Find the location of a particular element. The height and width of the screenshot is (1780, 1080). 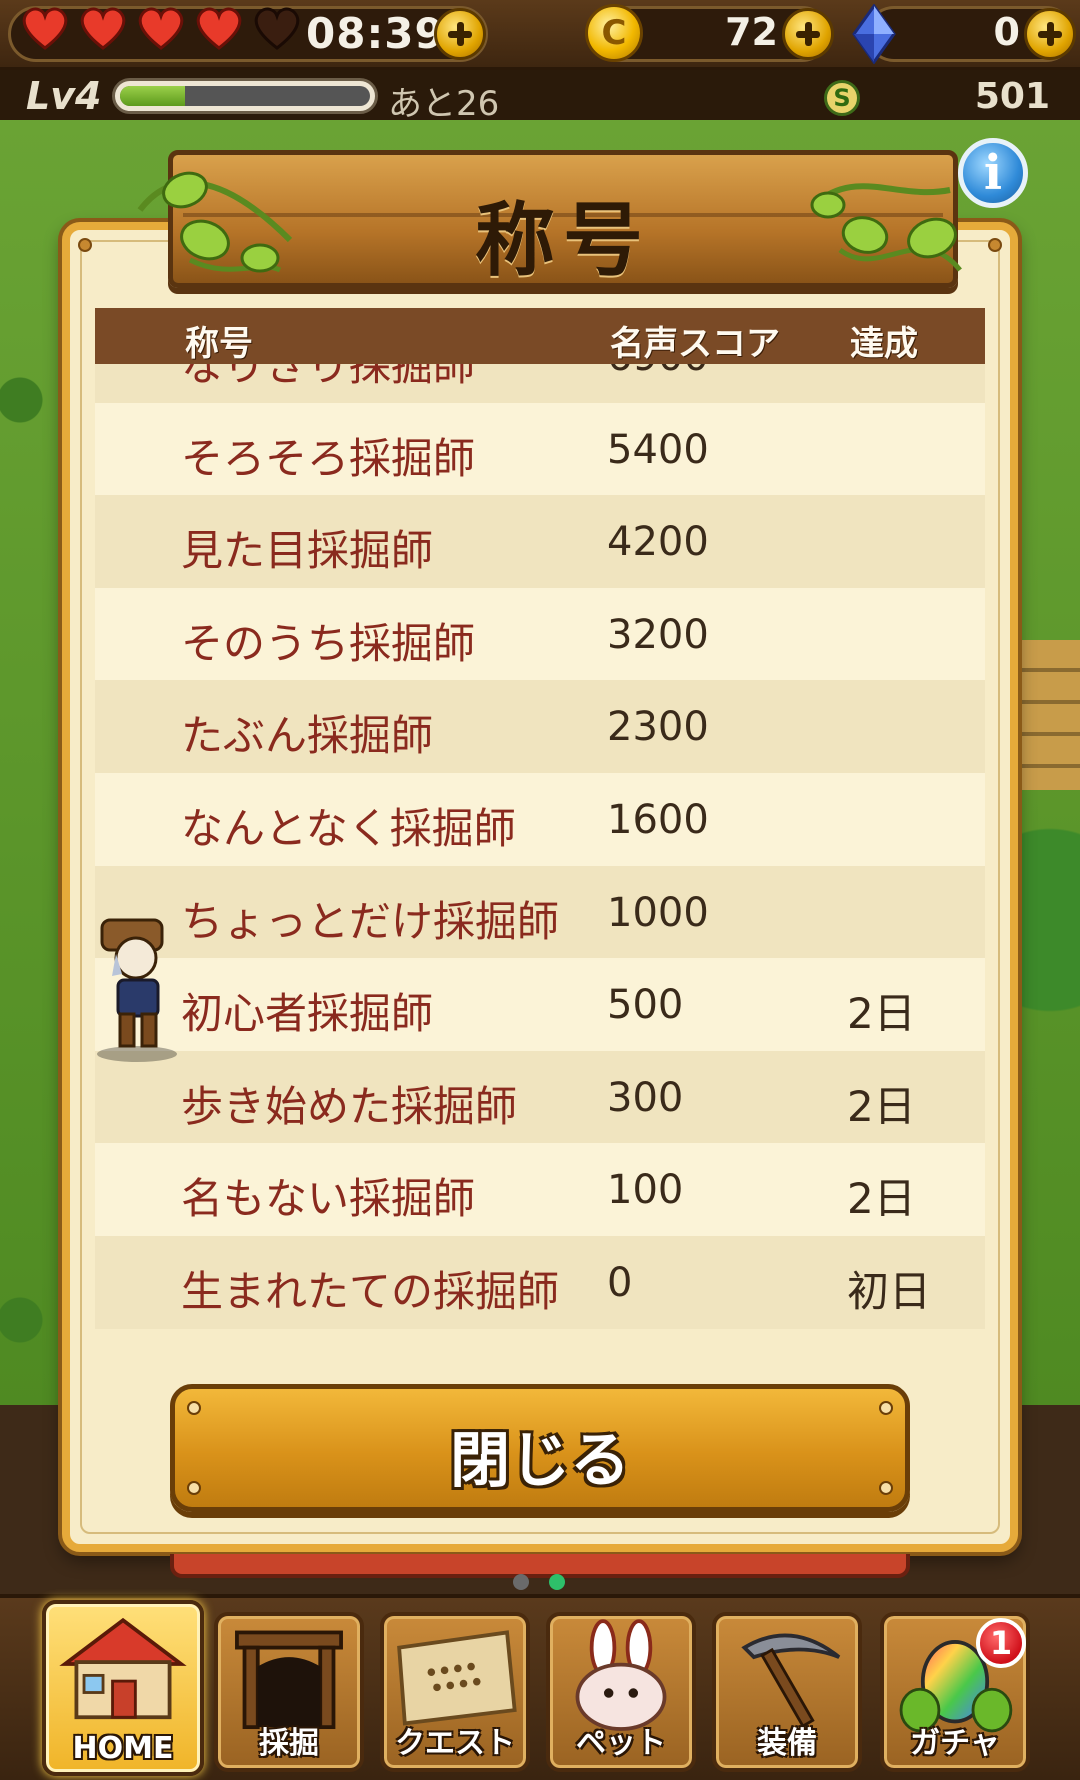

page-dot is located at coordinates (521, 1582).